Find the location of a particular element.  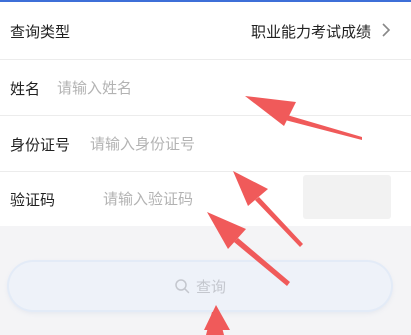

query-button: 查询 is located at coordinates (200, 286).